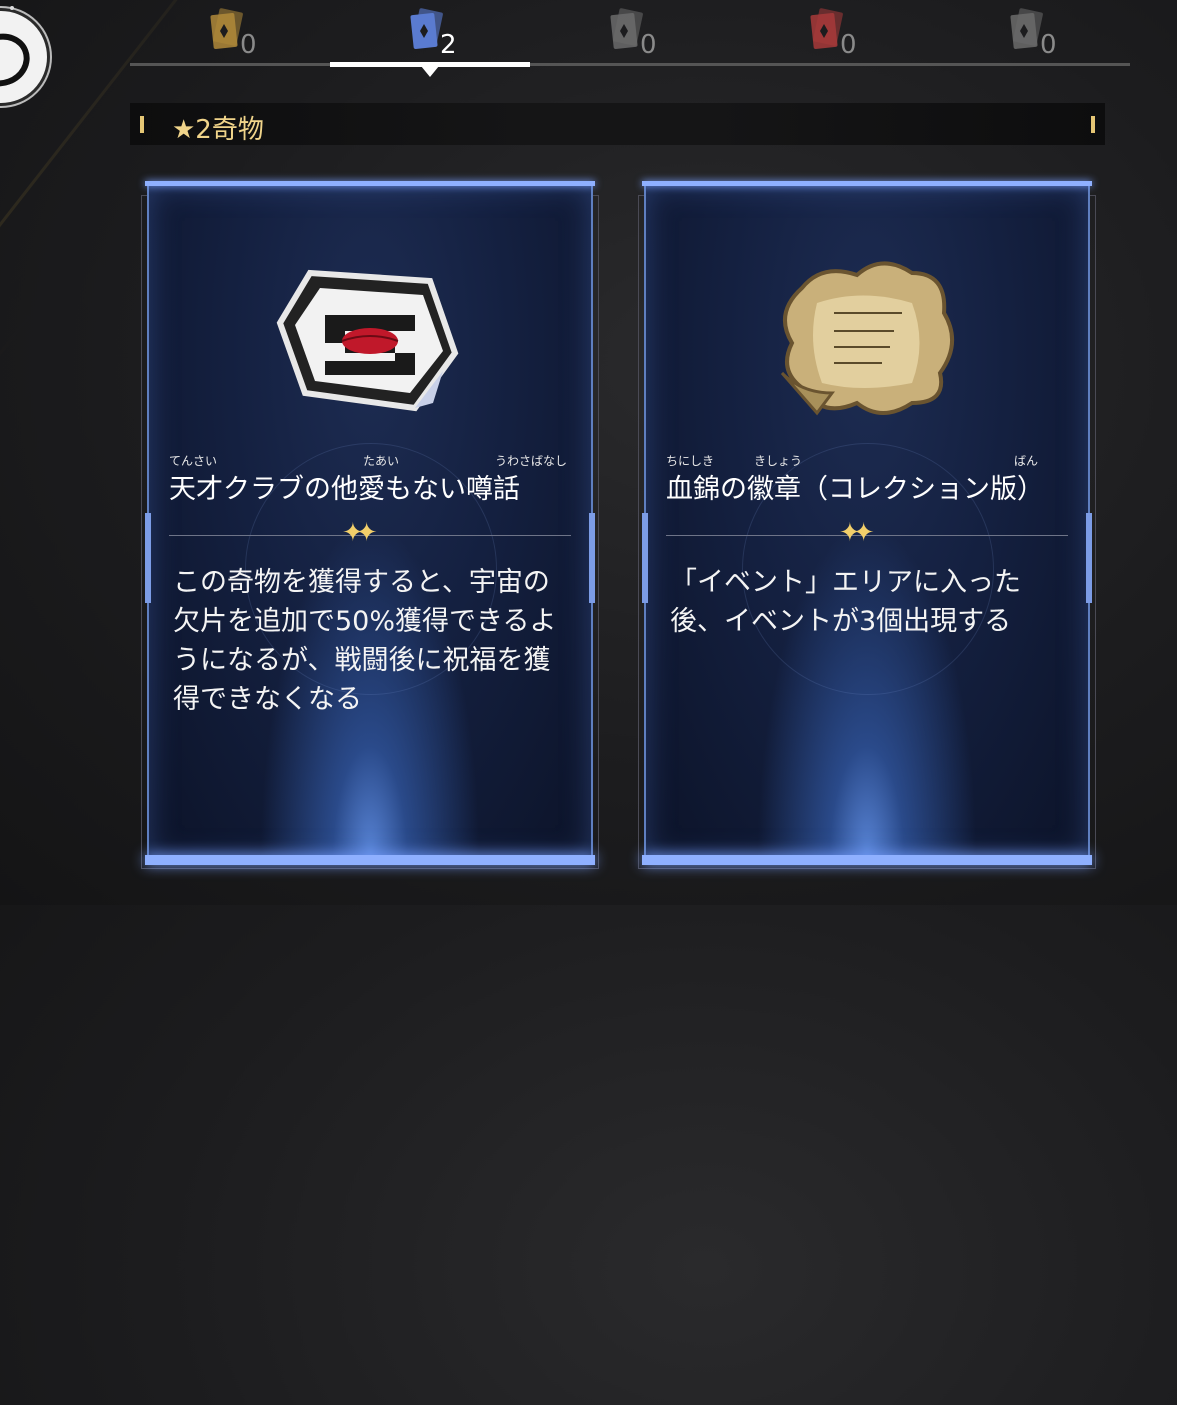 The width and height of the screenshot is (1177, 1405). I want to click on furigana: ばん, so click(1026, 461).